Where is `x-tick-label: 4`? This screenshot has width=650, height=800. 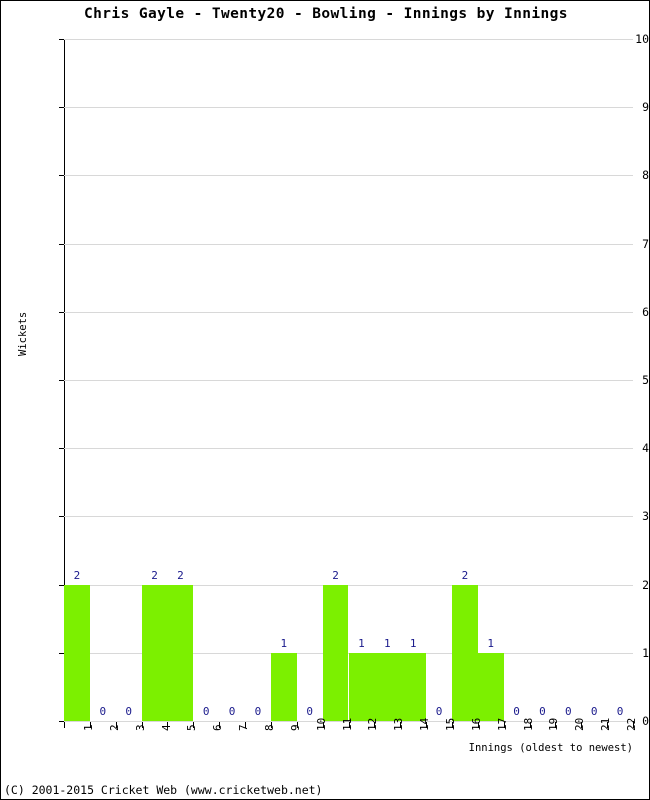
x-tick-label: 4 is located at coordinates (166, 727).